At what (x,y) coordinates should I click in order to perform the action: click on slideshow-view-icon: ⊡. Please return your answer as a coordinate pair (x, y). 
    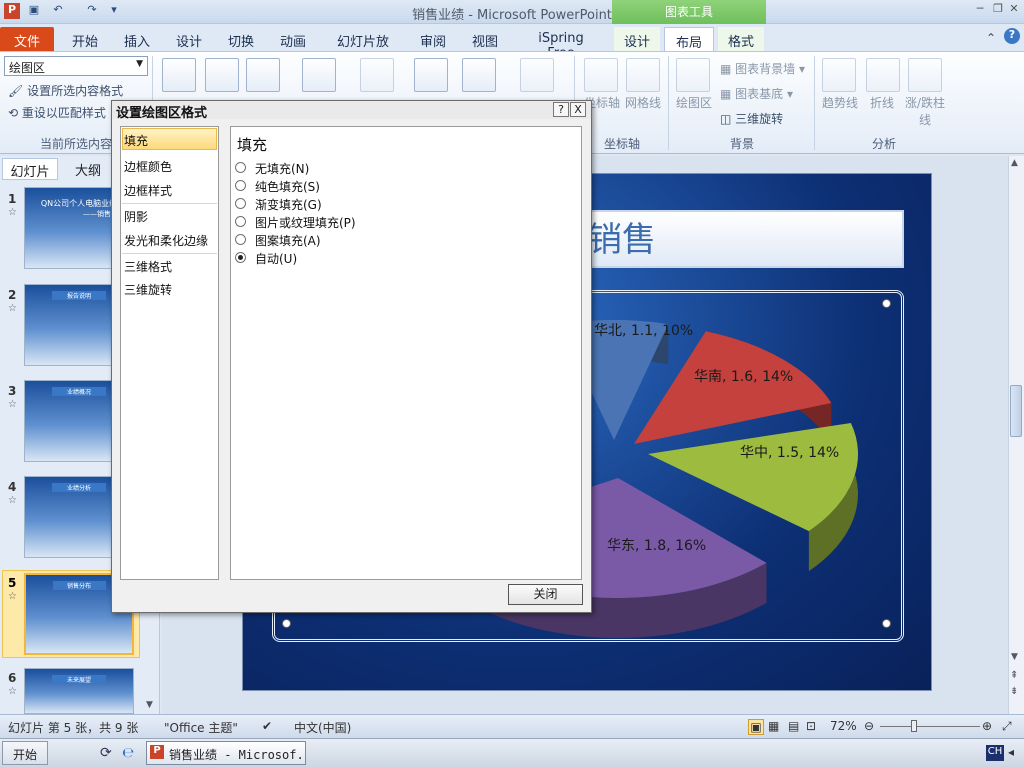
    Looking at the image, I should click on (811, 726).